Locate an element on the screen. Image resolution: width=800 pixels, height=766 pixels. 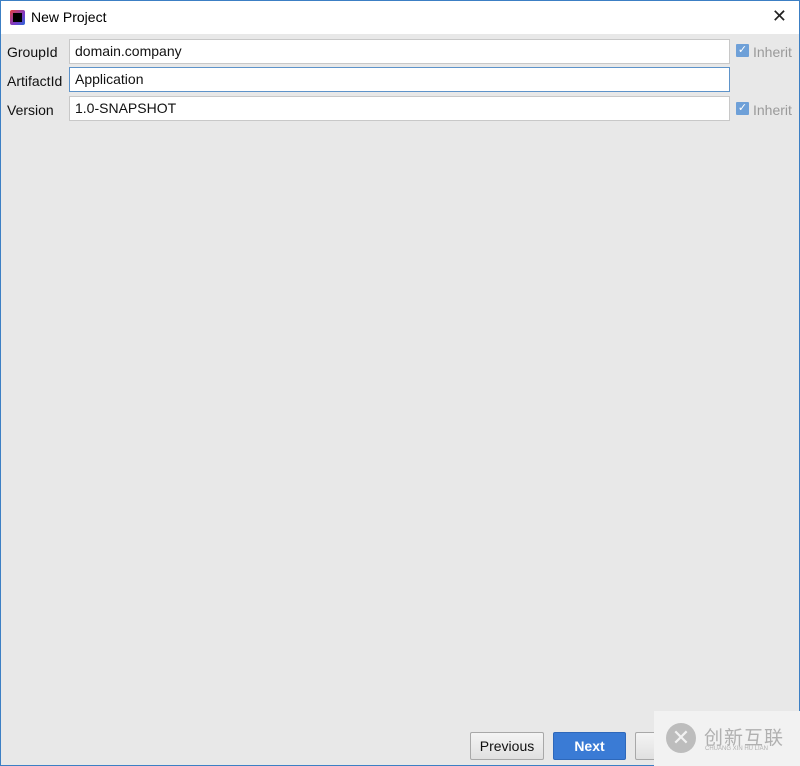
close-icon: ✕ is located at coordinates (779, 16).